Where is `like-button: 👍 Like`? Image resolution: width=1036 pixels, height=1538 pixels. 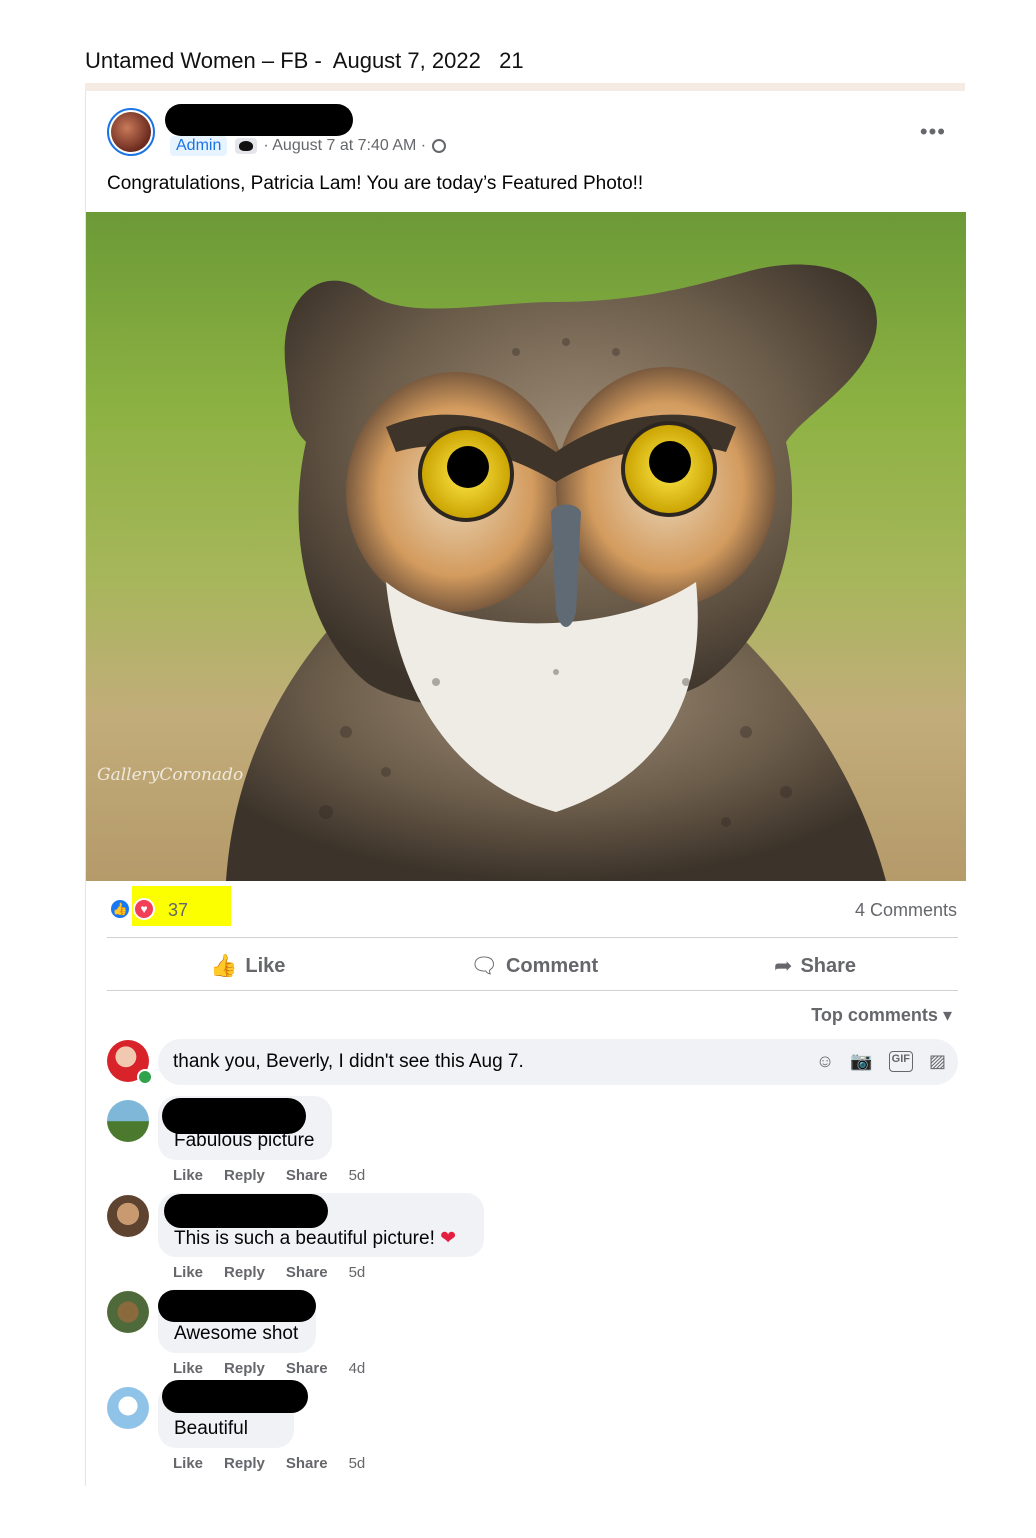
like-button: 👍 Like is located at coordinates (247, 966).